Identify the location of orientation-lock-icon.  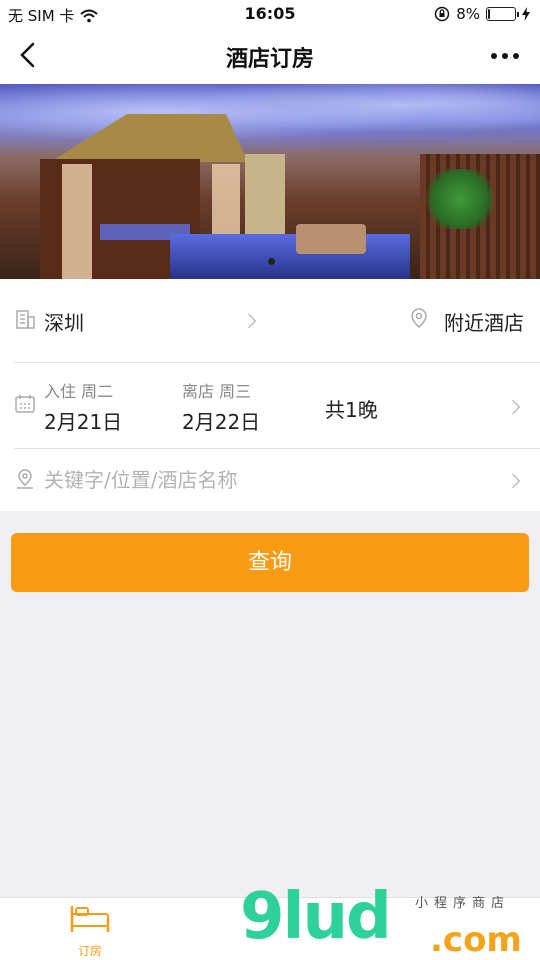
(442, 14).